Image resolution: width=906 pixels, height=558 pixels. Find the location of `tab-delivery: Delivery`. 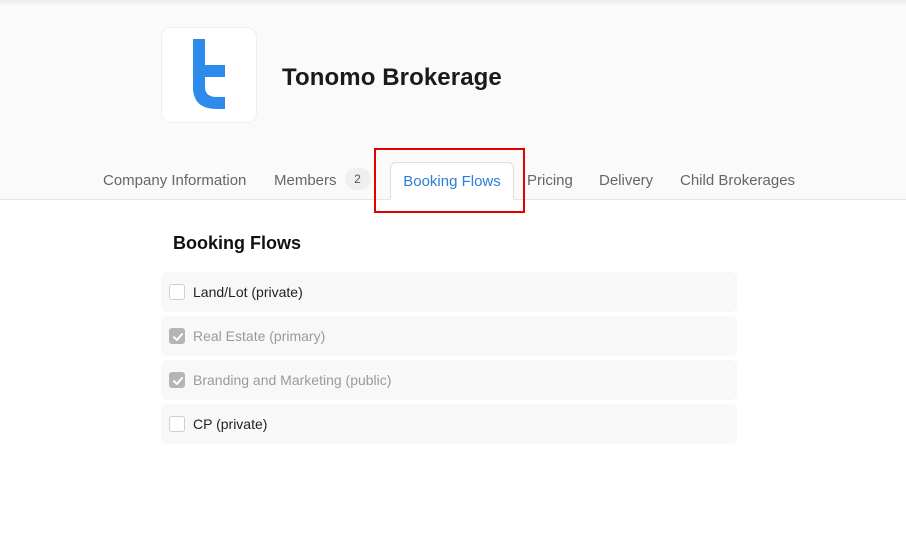

tab-delivery: Delivery is located at coordinates (626, 180).